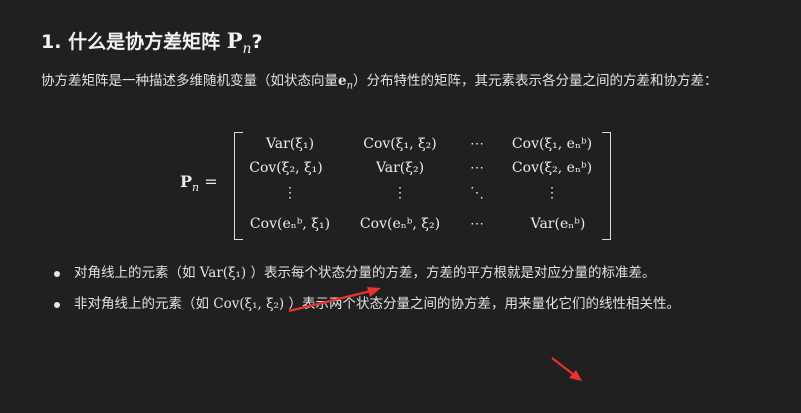 The height and width of the screenshot is (413, 801). I want to click on lhs-symbol: P, so click(186, 181).